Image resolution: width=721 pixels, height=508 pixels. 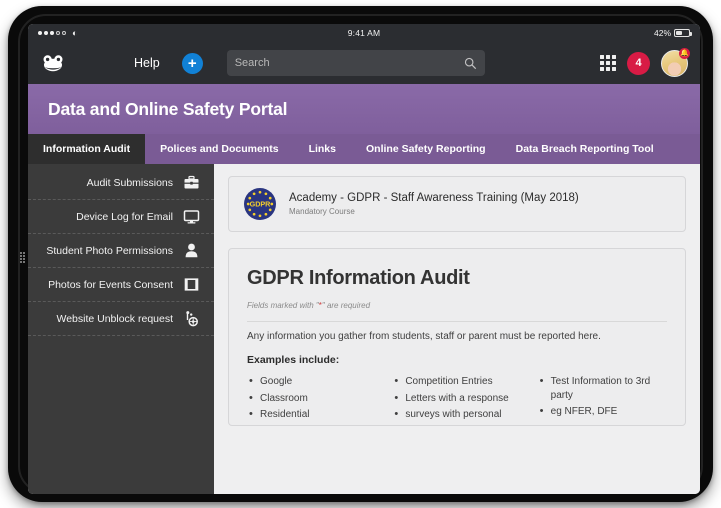 I want to click on list-item: surveys with personal, so click(x=456, y=414).